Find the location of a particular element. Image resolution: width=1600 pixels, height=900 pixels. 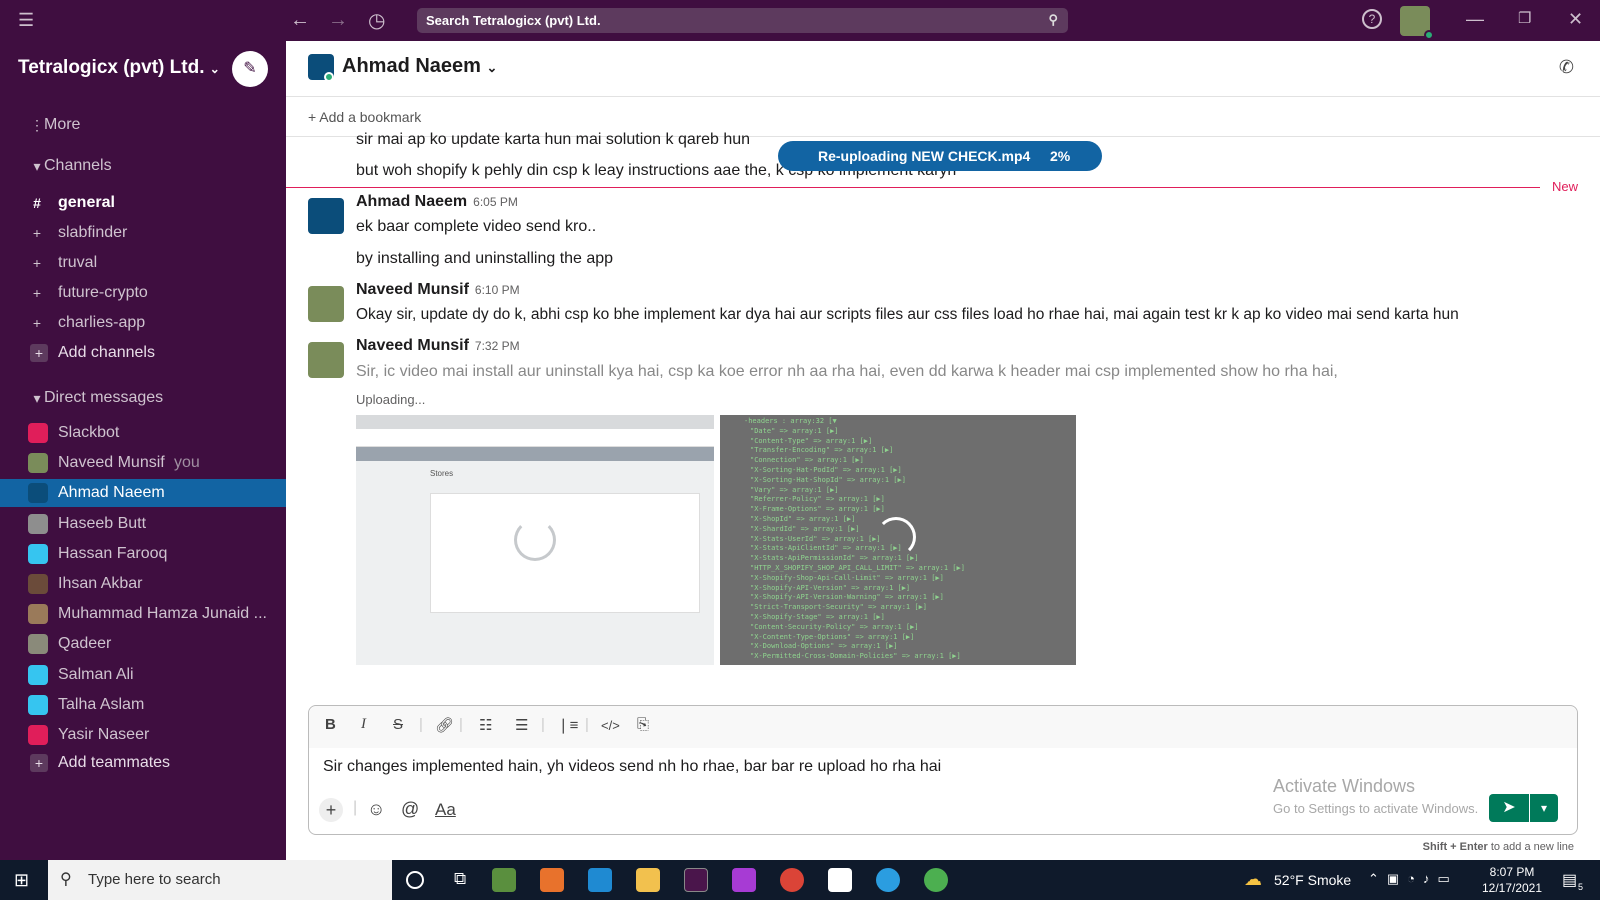

menu-icon: ☰ is located at coordinates (26, 20).